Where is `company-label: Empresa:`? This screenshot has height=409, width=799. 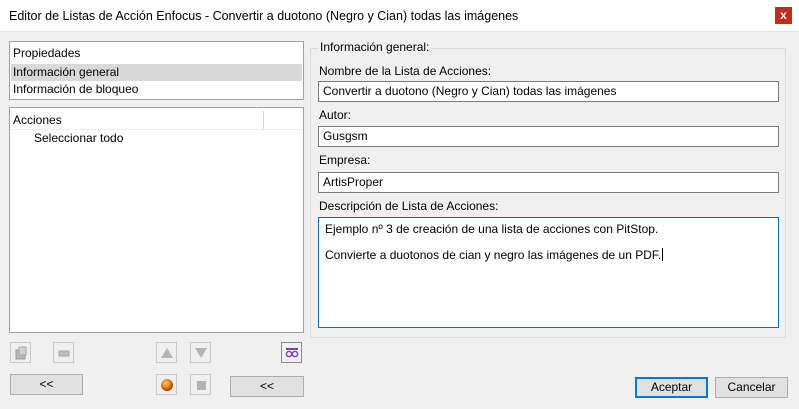
company-label: Empresa: is located at coordinates (345, 160).